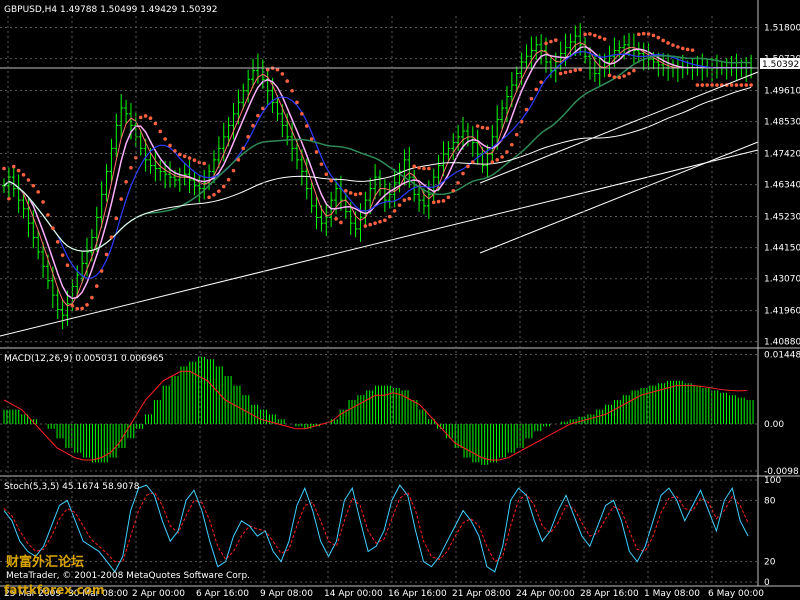 The height and width of the screenshot is (600, 800). I want to click on time-tick-label: 28 Apr 16:00, so click(609, 594).